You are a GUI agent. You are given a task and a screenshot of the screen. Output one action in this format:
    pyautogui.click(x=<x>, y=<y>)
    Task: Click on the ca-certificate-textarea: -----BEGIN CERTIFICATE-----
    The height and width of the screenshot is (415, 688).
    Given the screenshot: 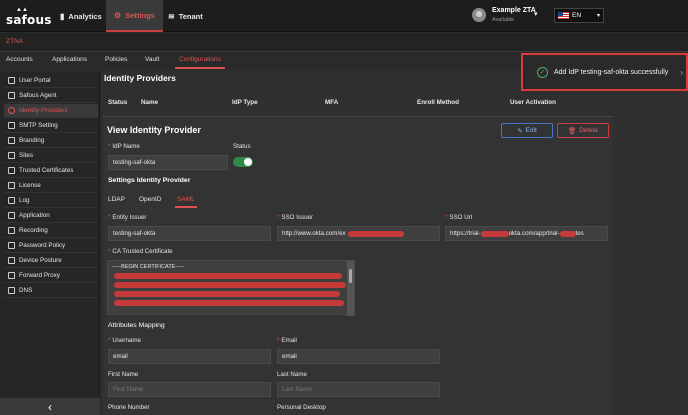 What is the action you would take?
    pyautogui.click(x=231, y=288)
    